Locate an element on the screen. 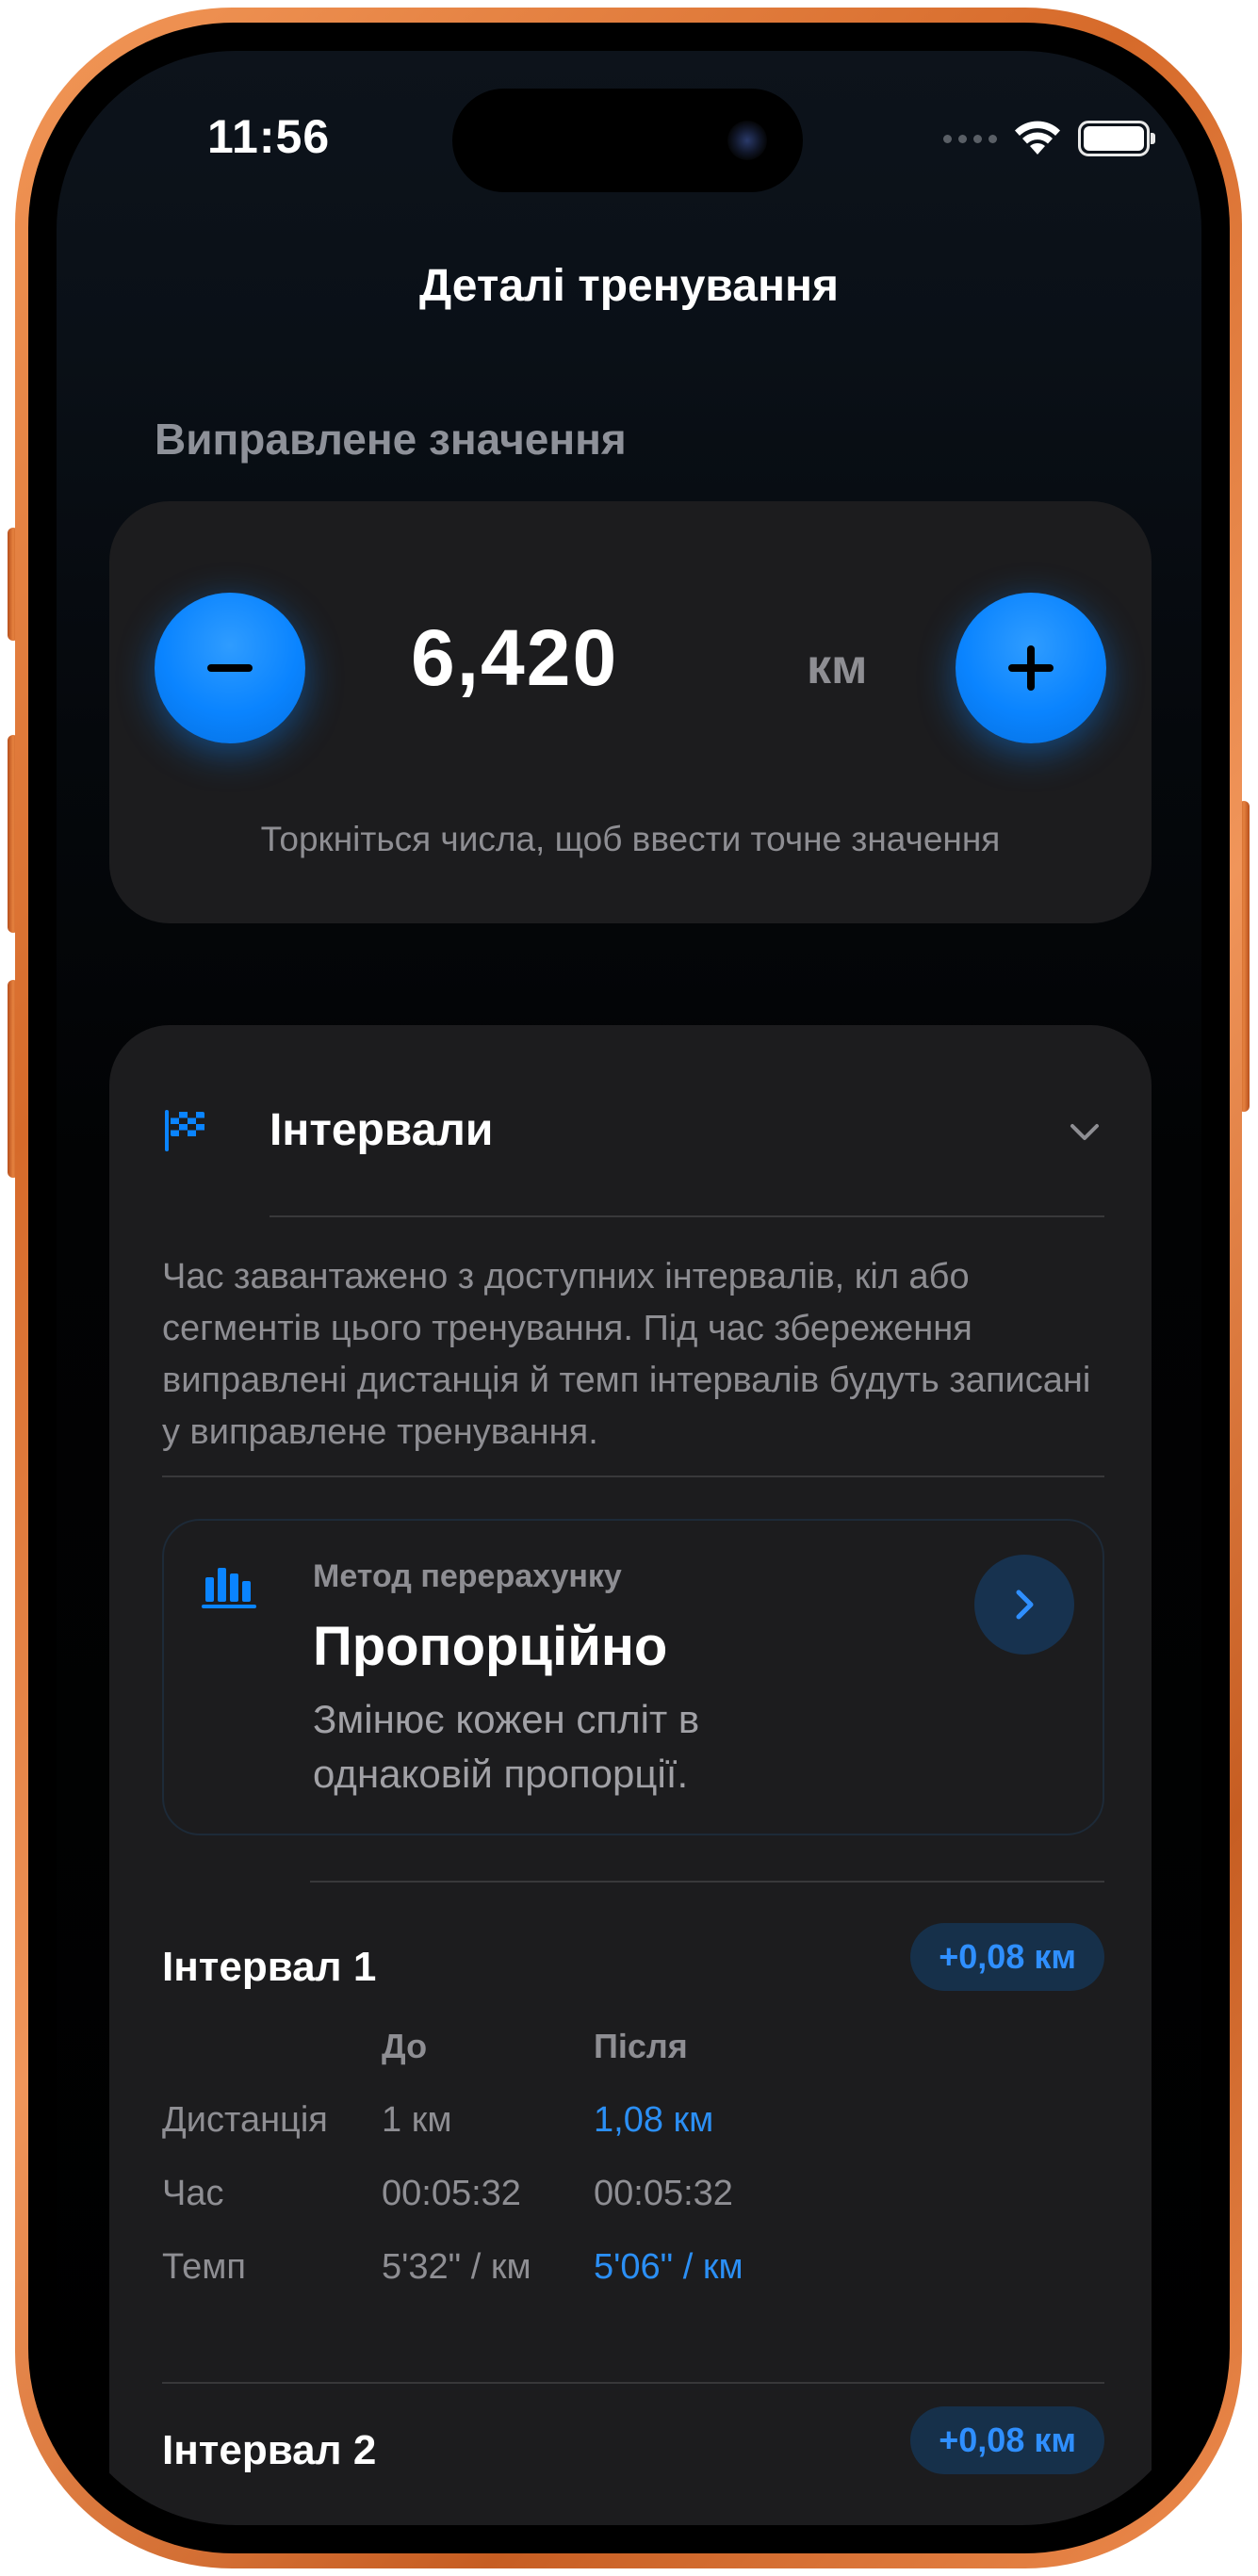 This screenshot has height=2576, width=1258. corrected-value-caption: Виправлене значення is located at coordinates (391, 439).